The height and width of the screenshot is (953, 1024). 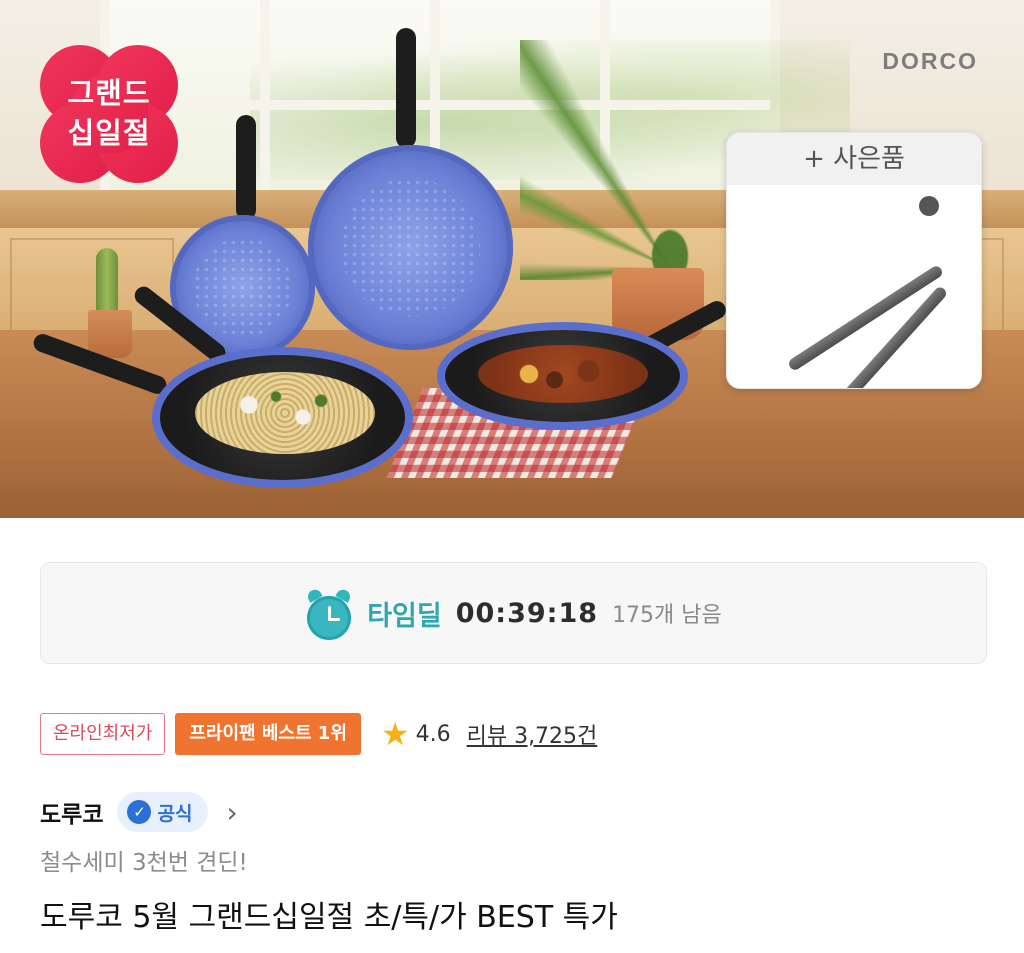 I want to click on timedeal-banner: 타임딜 00:39:18 175개 남음, so click(x=513, y=613).